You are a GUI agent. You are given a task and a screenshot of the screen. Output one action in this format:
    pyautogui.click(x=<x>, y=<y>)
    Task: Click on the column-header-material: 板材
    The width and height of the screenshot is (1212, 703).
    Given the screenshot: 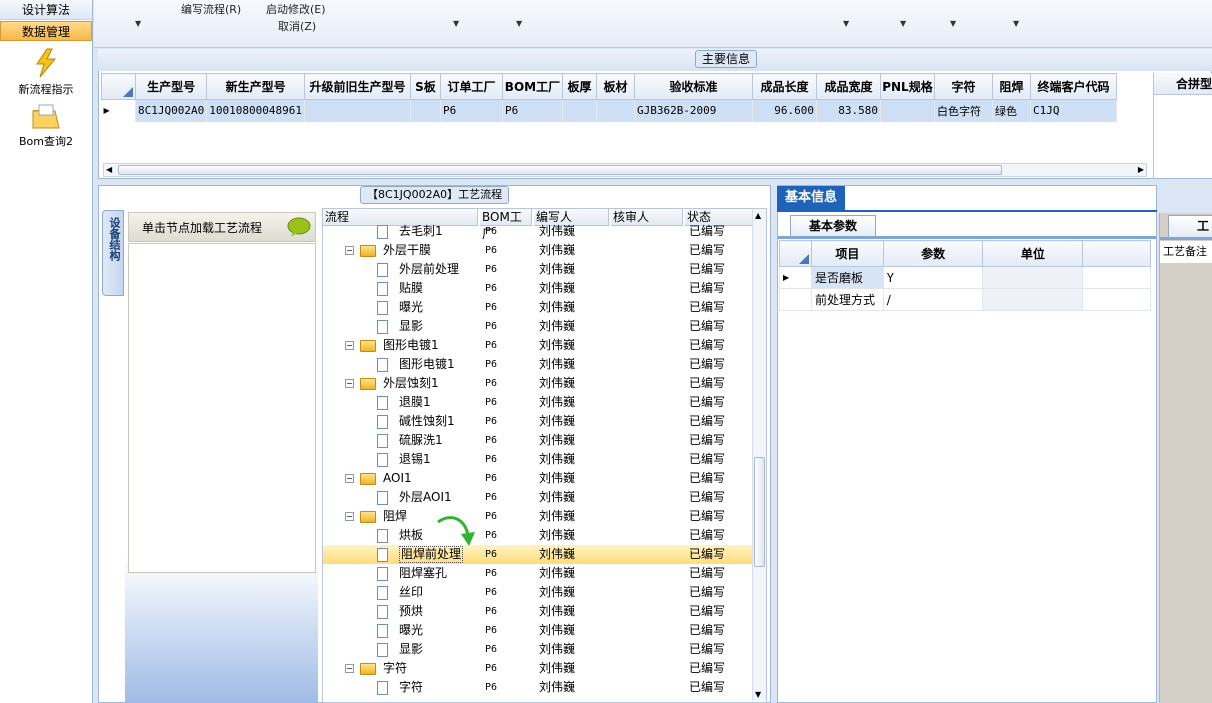 What is the action you would take?
    pyautogui.click(x=615, y=86)
    